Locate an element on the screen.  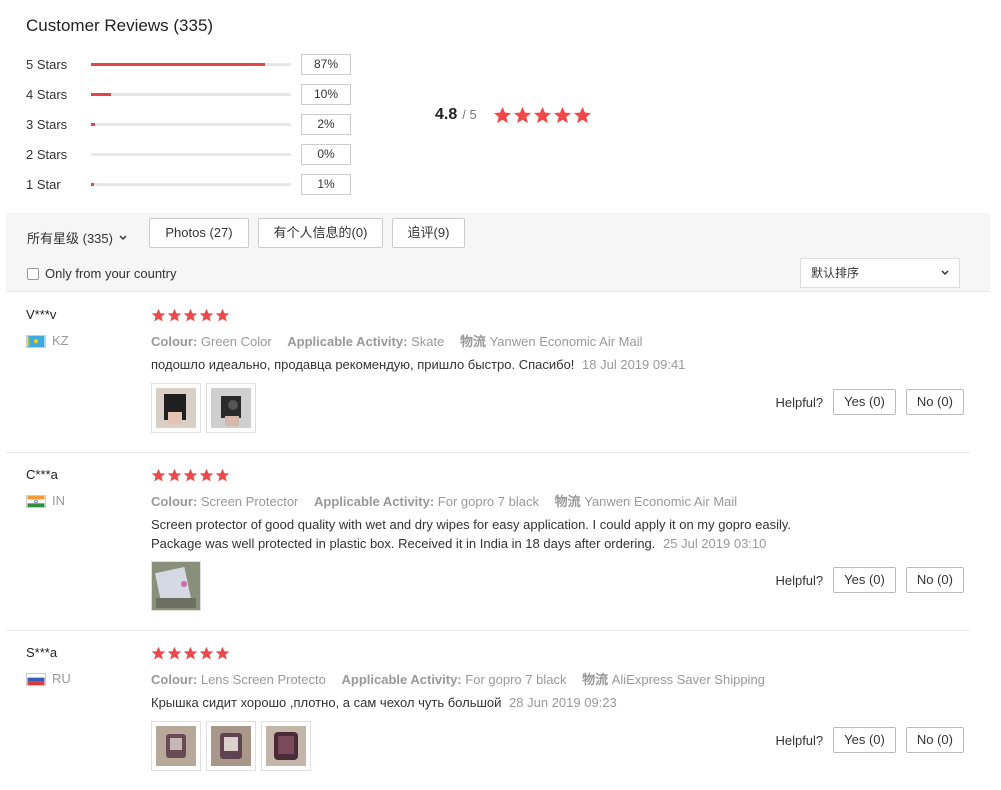
flag-ru-icon is located at coordinates (36, 679).